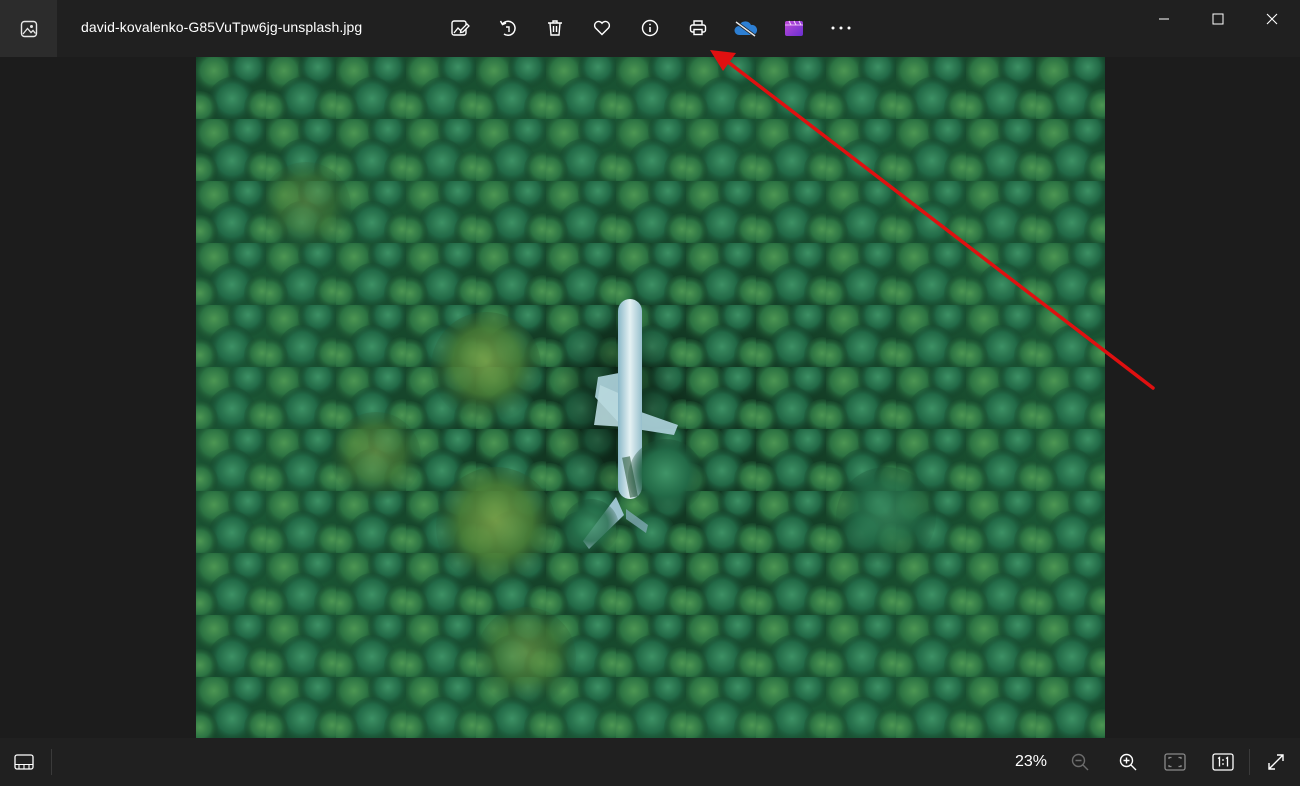 This screenshot has width=1300, height=786. I want to click on actual-size-icon, so click(1223, 762).